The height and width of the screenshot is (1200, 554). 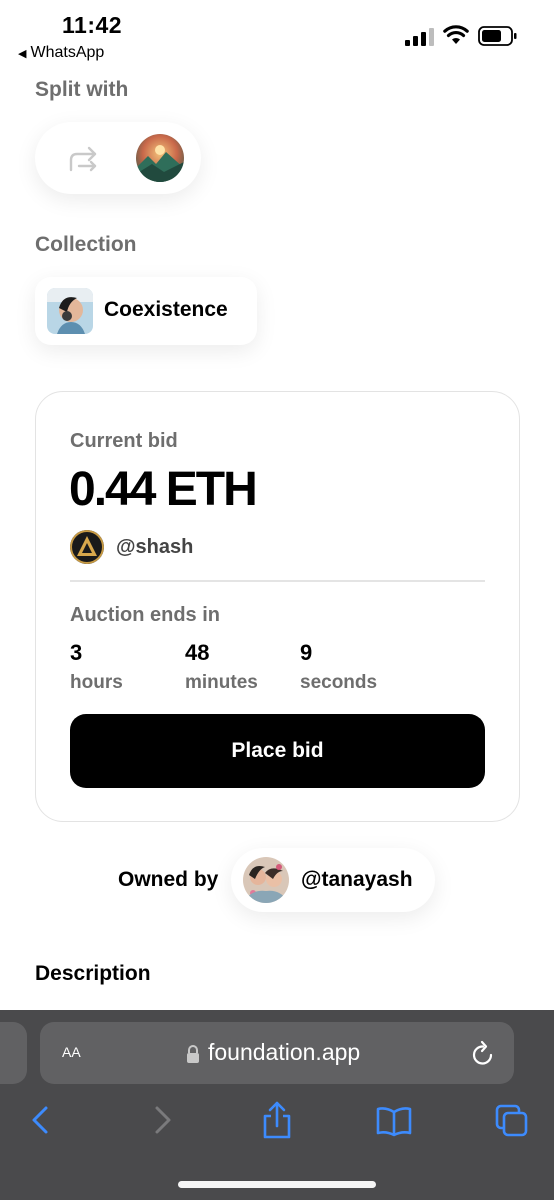 I want to click on collection-heading: Collection, so click(x=86, y=244).